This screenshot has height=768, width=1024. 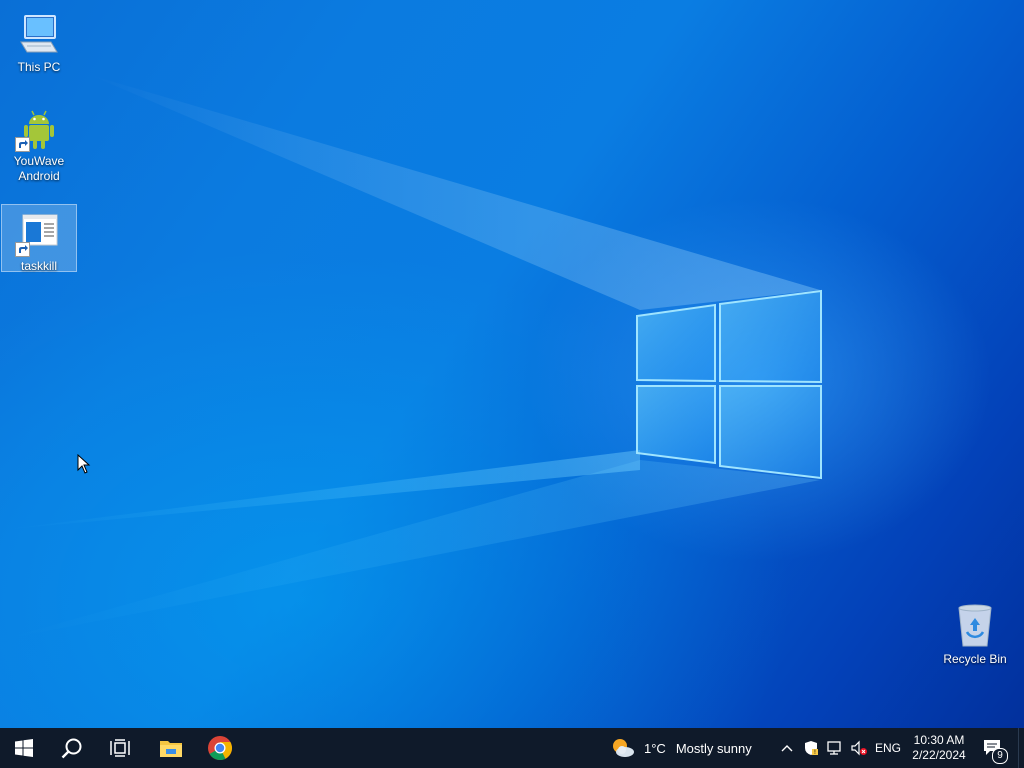 What do you see at coordinates (1000, 756) in the screenshot?
I see `notification-count-badge: 9` at bounding box center [1000, 756].